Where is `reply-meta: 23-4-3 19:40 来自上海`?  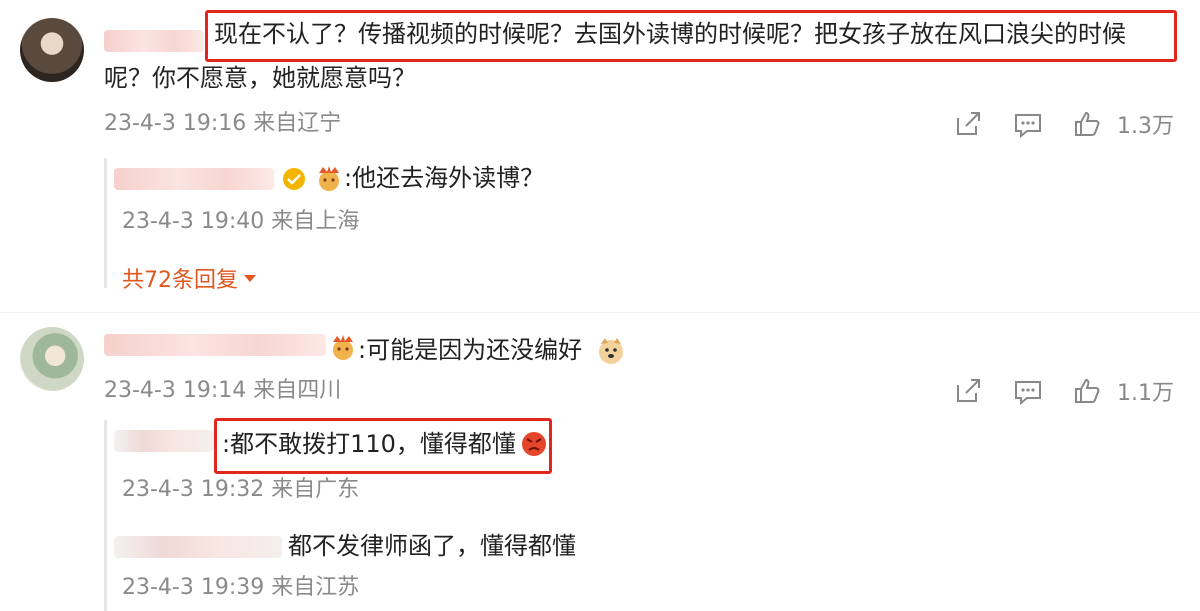 reply-meta: 23-4-3 19:40 来自上海 is located at coordinates (241, 221).